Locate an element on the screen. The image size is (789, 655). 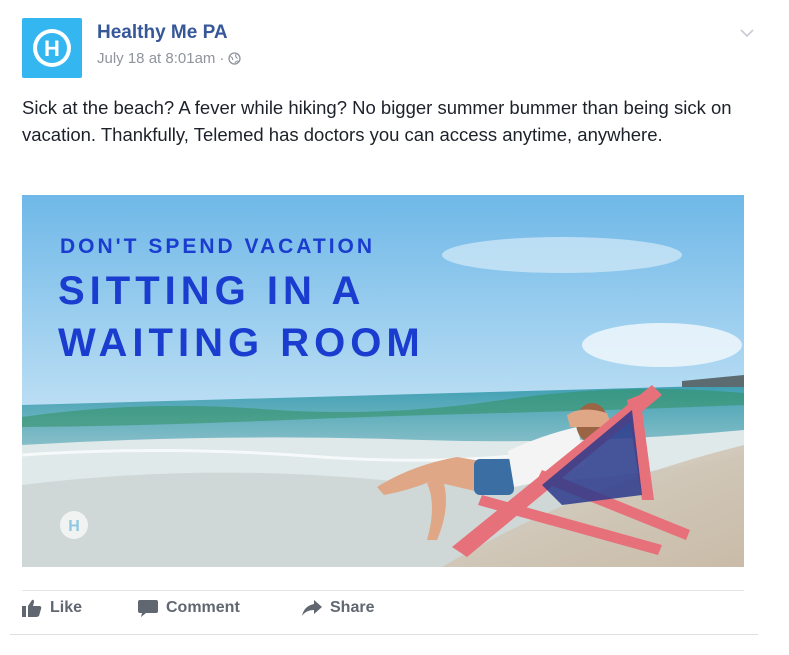
svg-text: H is located at coordinates (52, 48).